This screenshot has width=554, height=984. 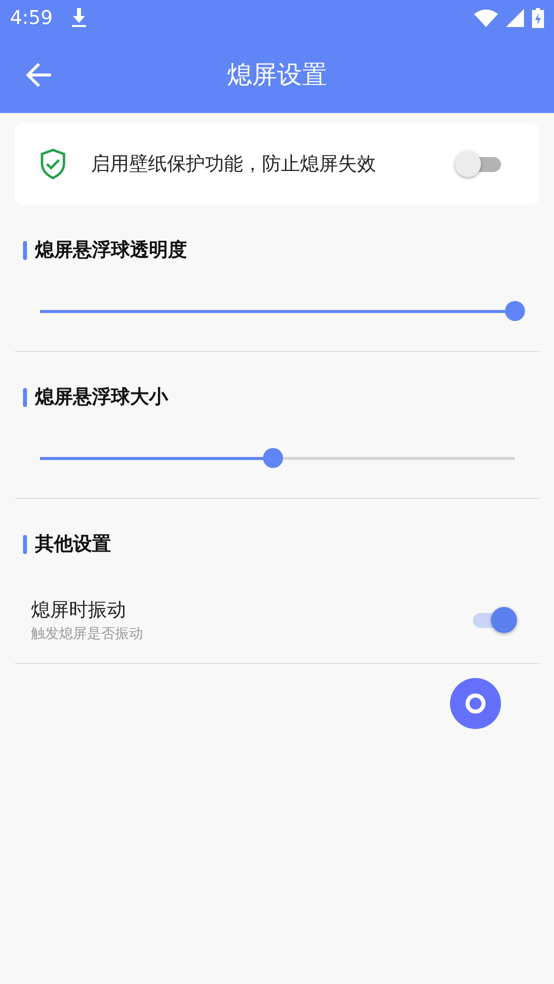 What do you see at coordinates (53, 164) in the screenshot?
I see `shield-check-icon` at bounding box center [53, 164].